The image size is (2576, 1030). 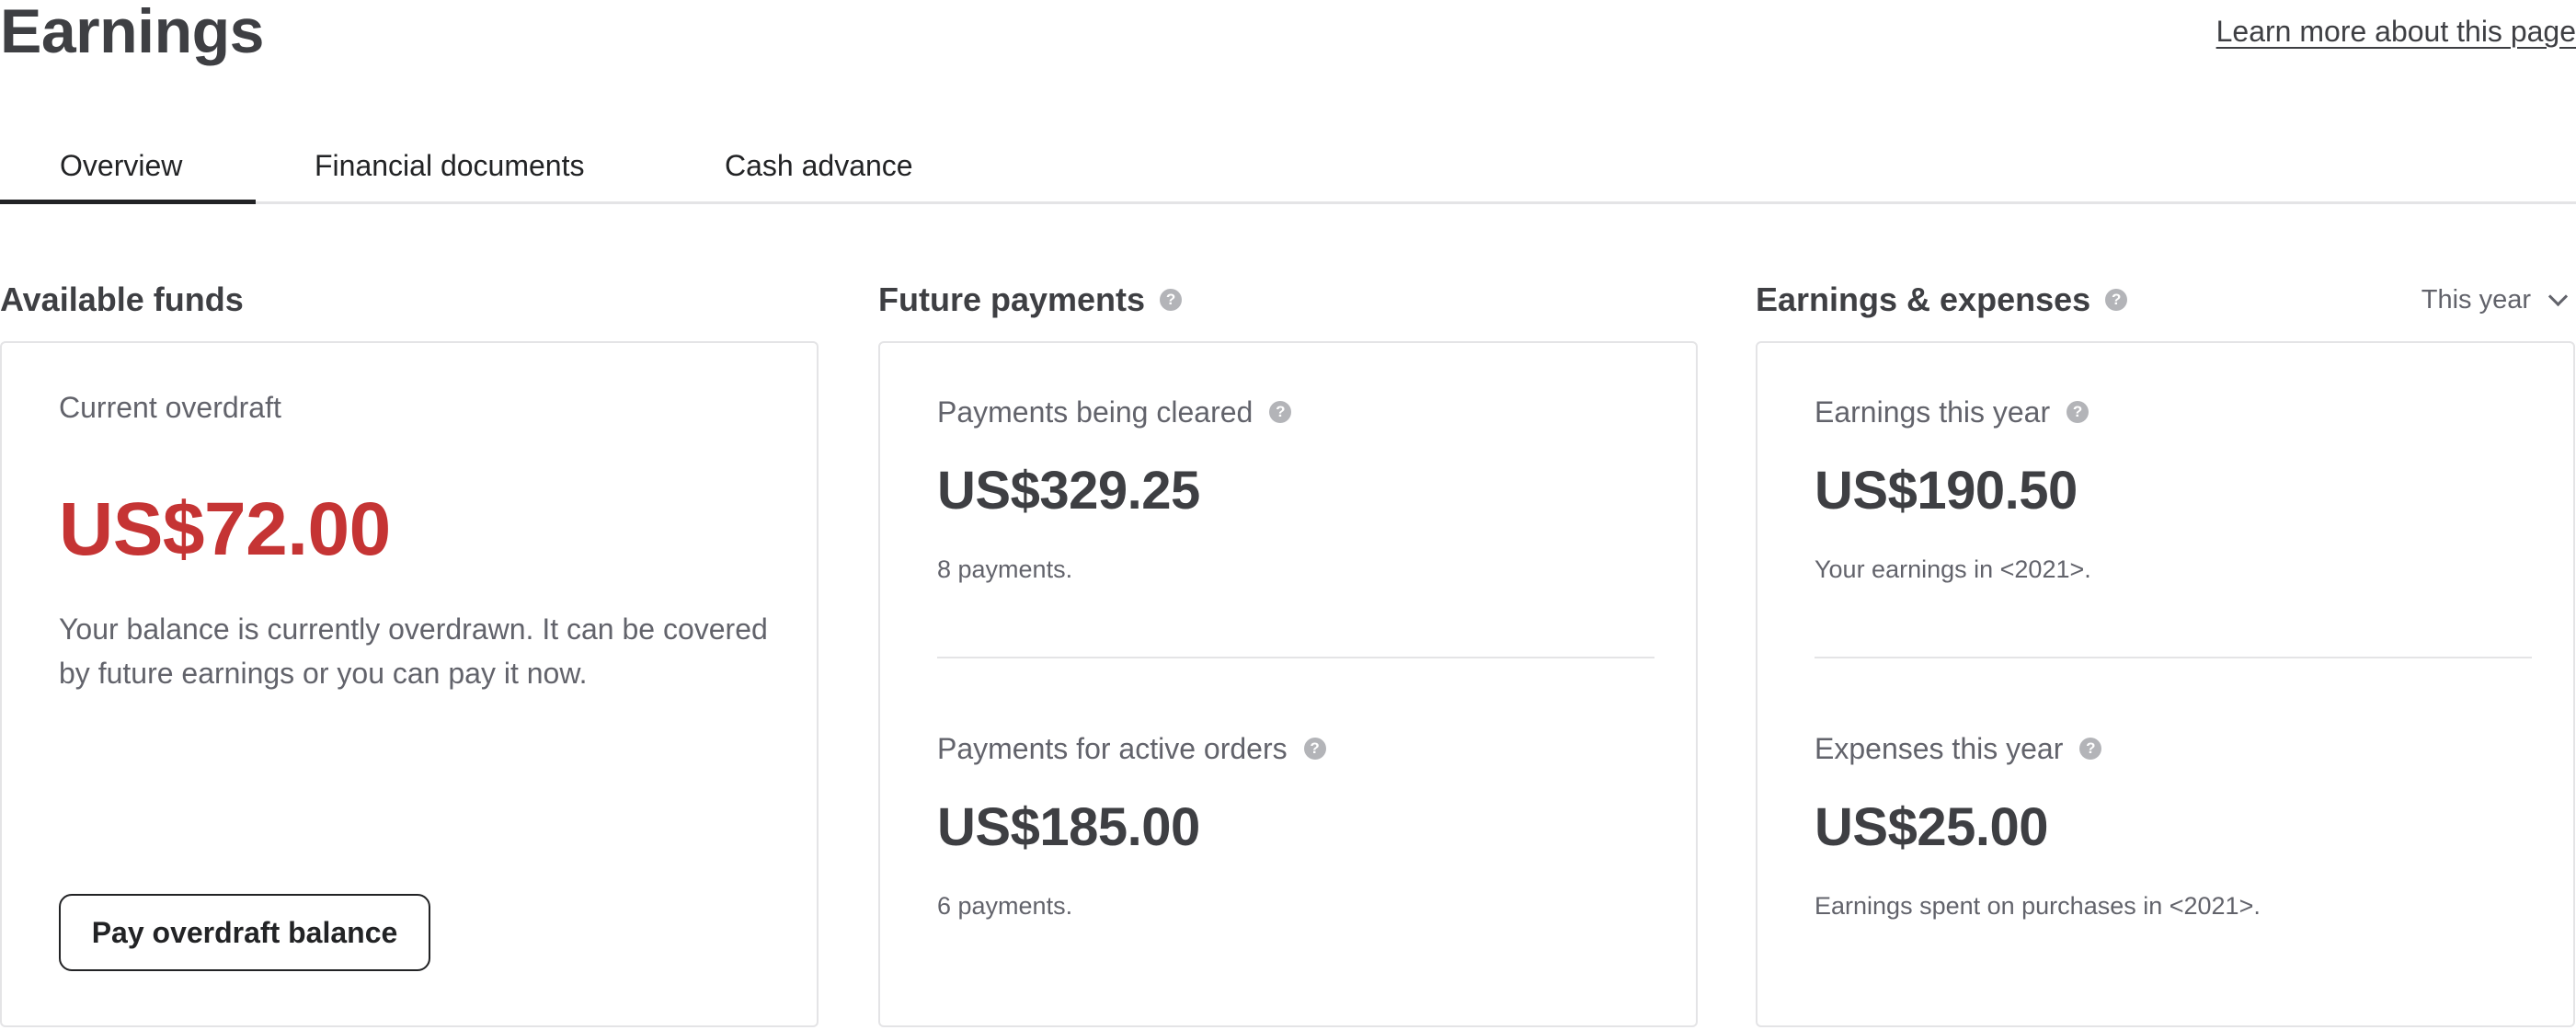 What do you see at coordinates (1012, 299) in the screenshot?
I see `future-payments-title-text: Future payments` at bounding box center [1012, 299].